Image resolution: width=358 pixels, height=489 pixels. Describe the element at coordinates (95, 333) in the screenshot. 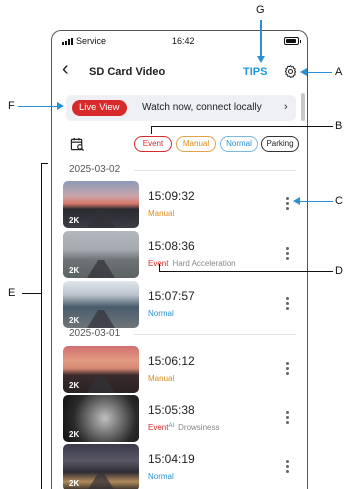

I see `date-header: 2025-03-01` at that location.